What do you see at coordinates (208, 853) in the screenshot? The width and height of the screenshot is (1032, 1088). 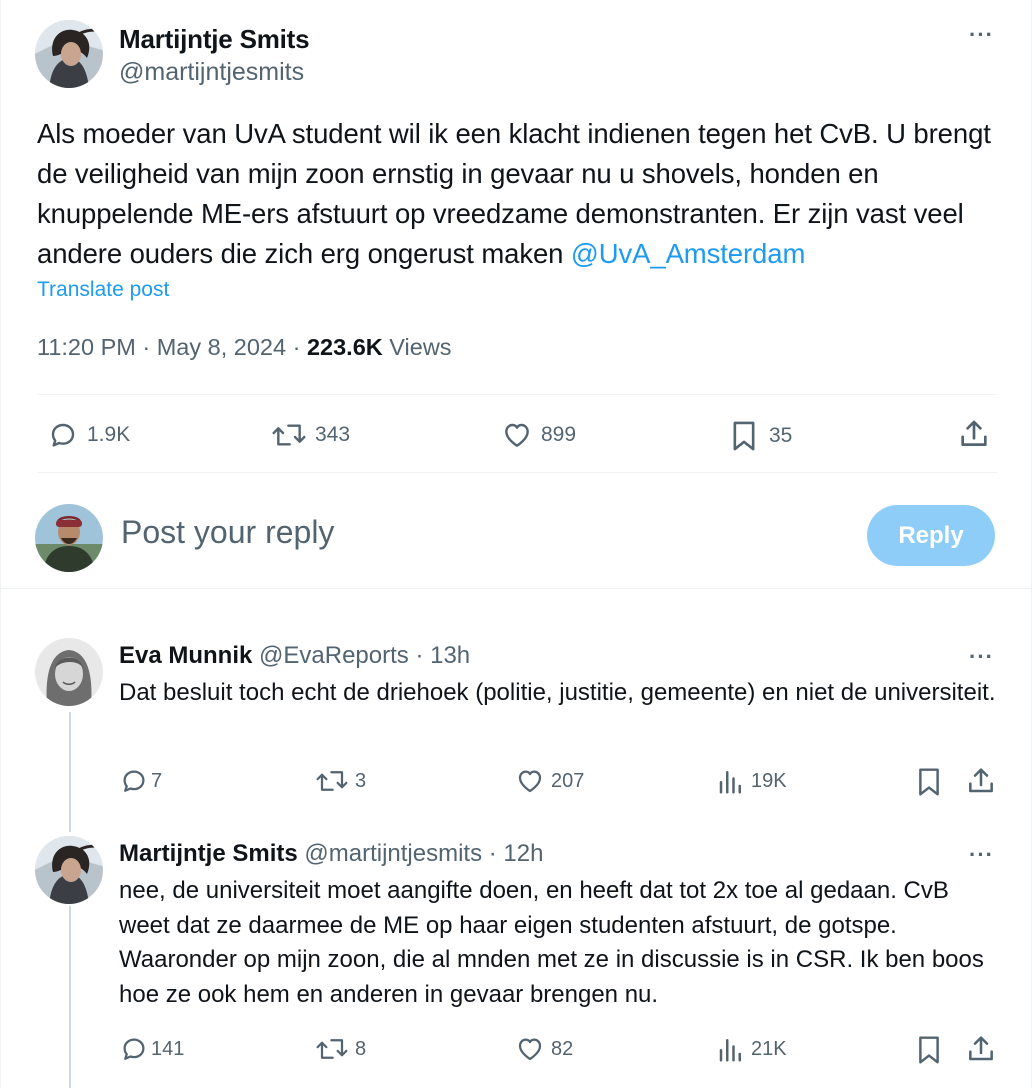 I see `reply-author-name: Martijntje Smits` at bounding box center [208, 853].